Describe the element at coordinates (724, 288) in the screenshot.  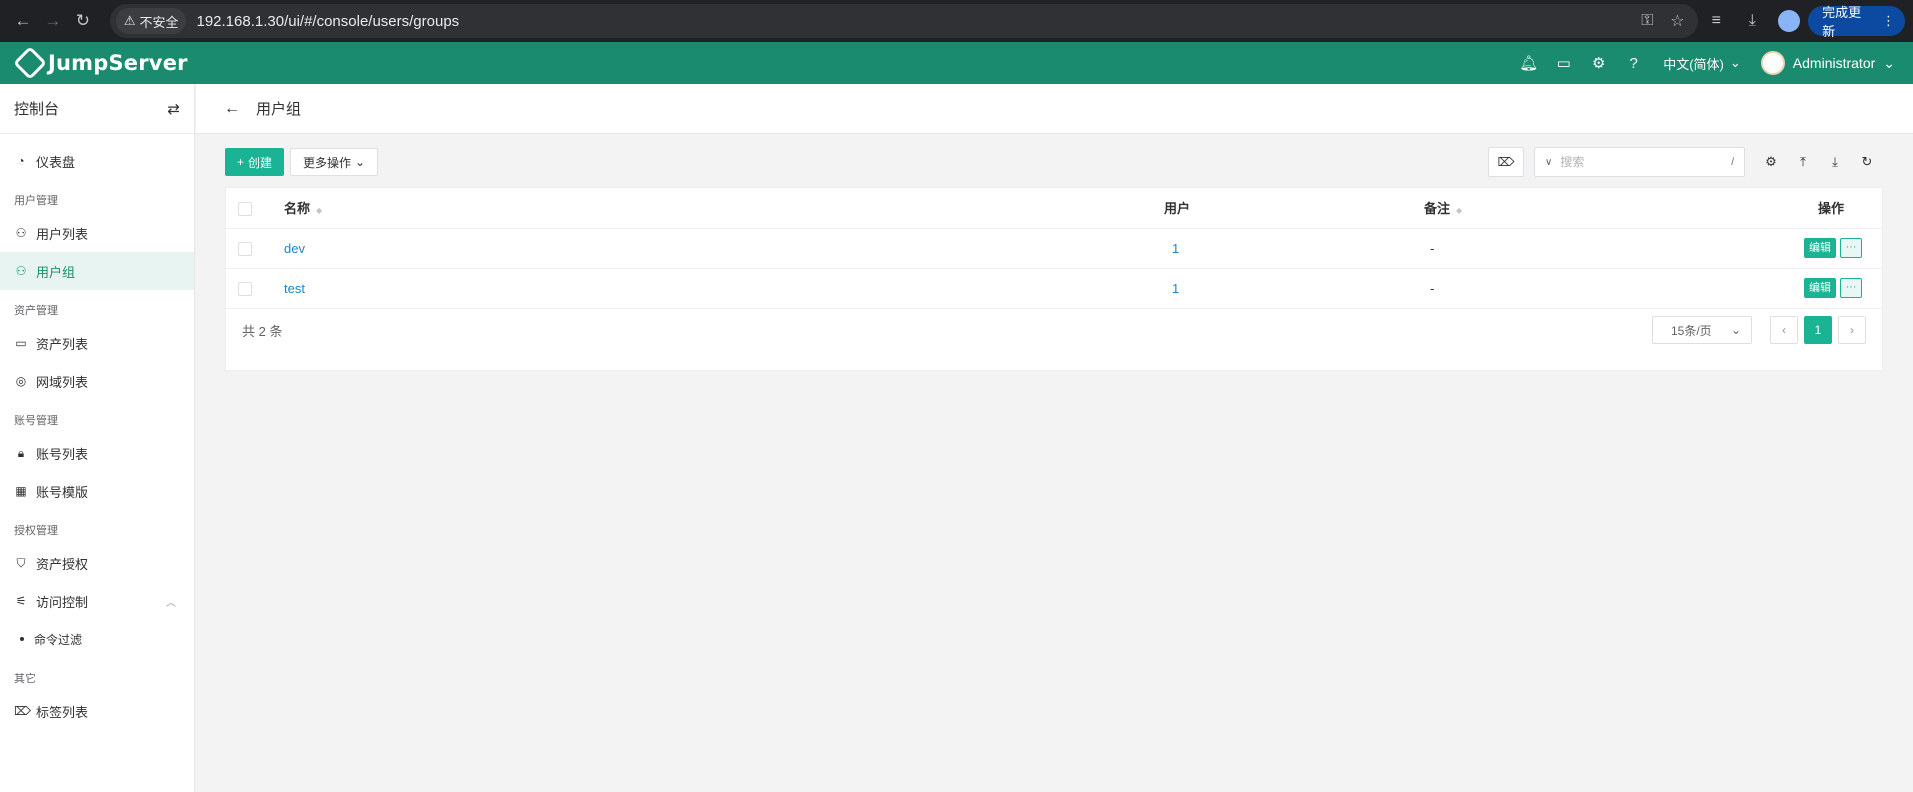
I see `name-cell: test` at that location.